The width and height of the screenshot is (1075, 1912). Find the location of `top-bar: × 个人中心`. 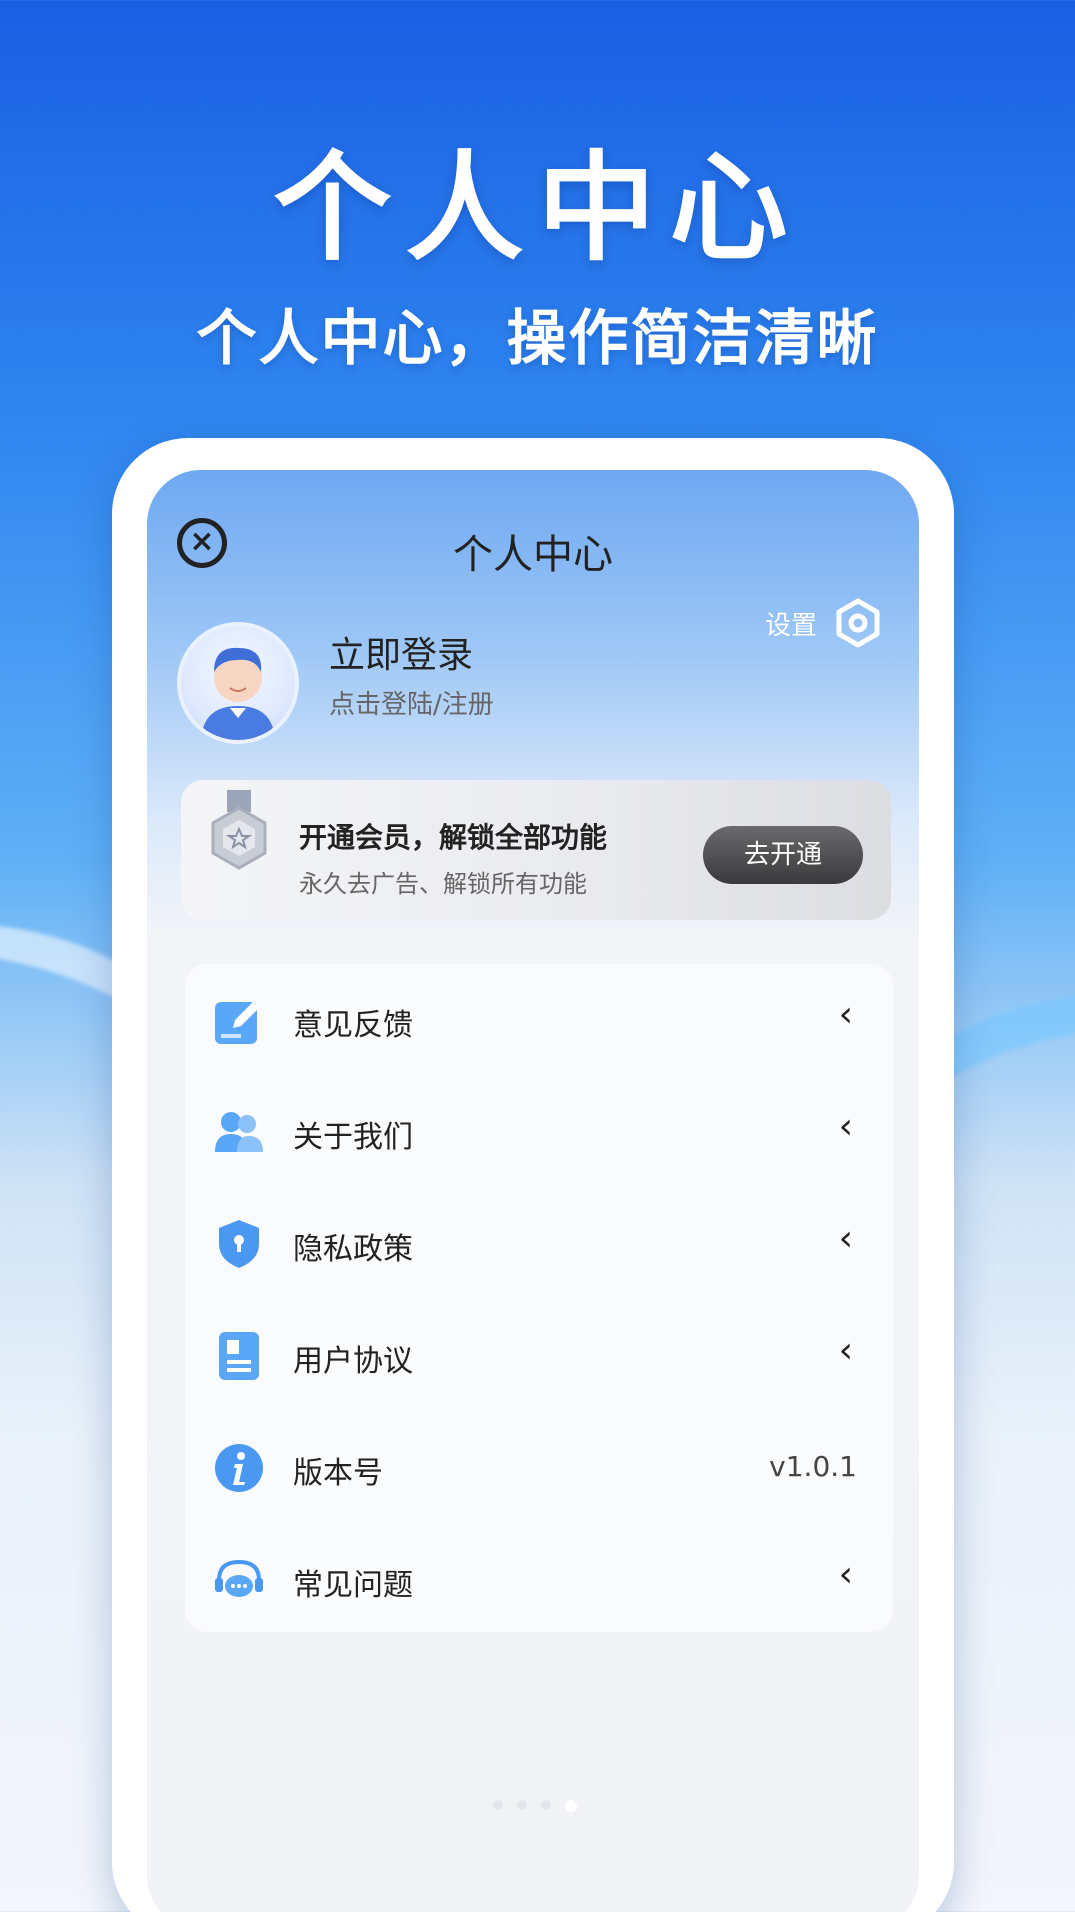

top-bar: × 个人中心 is located at coordinates (533, 549).